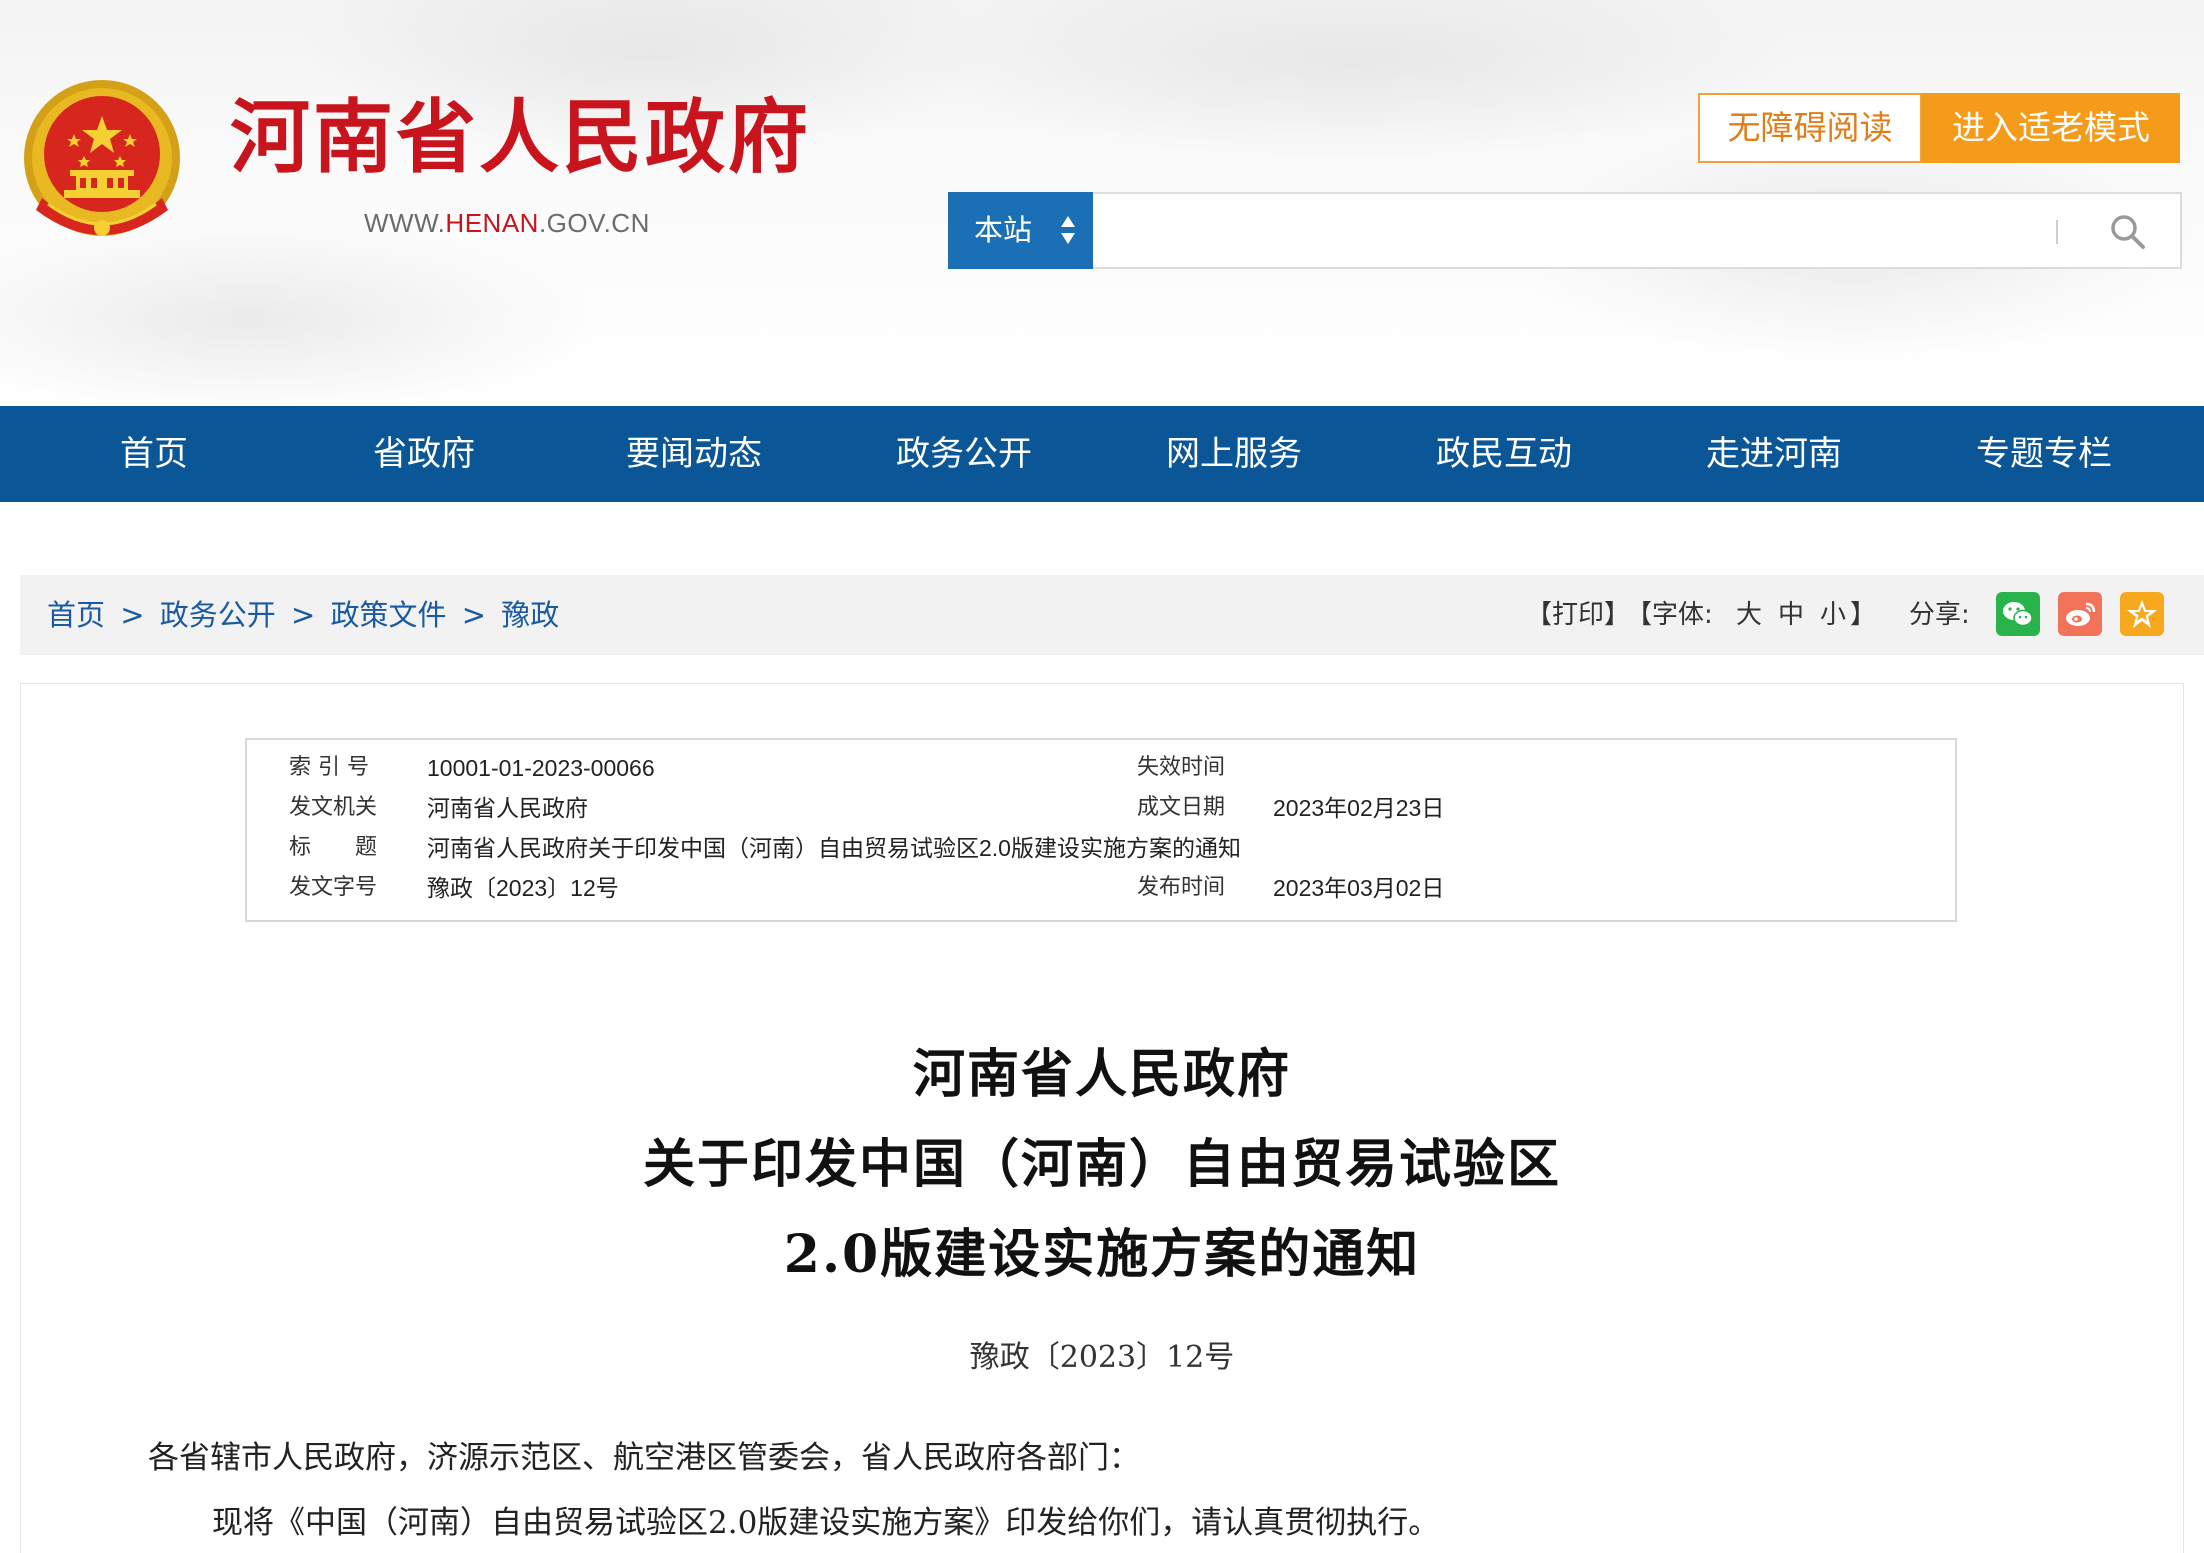 The height and width of the screenshot is (1553, 2204). I want to click on nav-item-about-henan: 走进河南, so click(1774, 454).